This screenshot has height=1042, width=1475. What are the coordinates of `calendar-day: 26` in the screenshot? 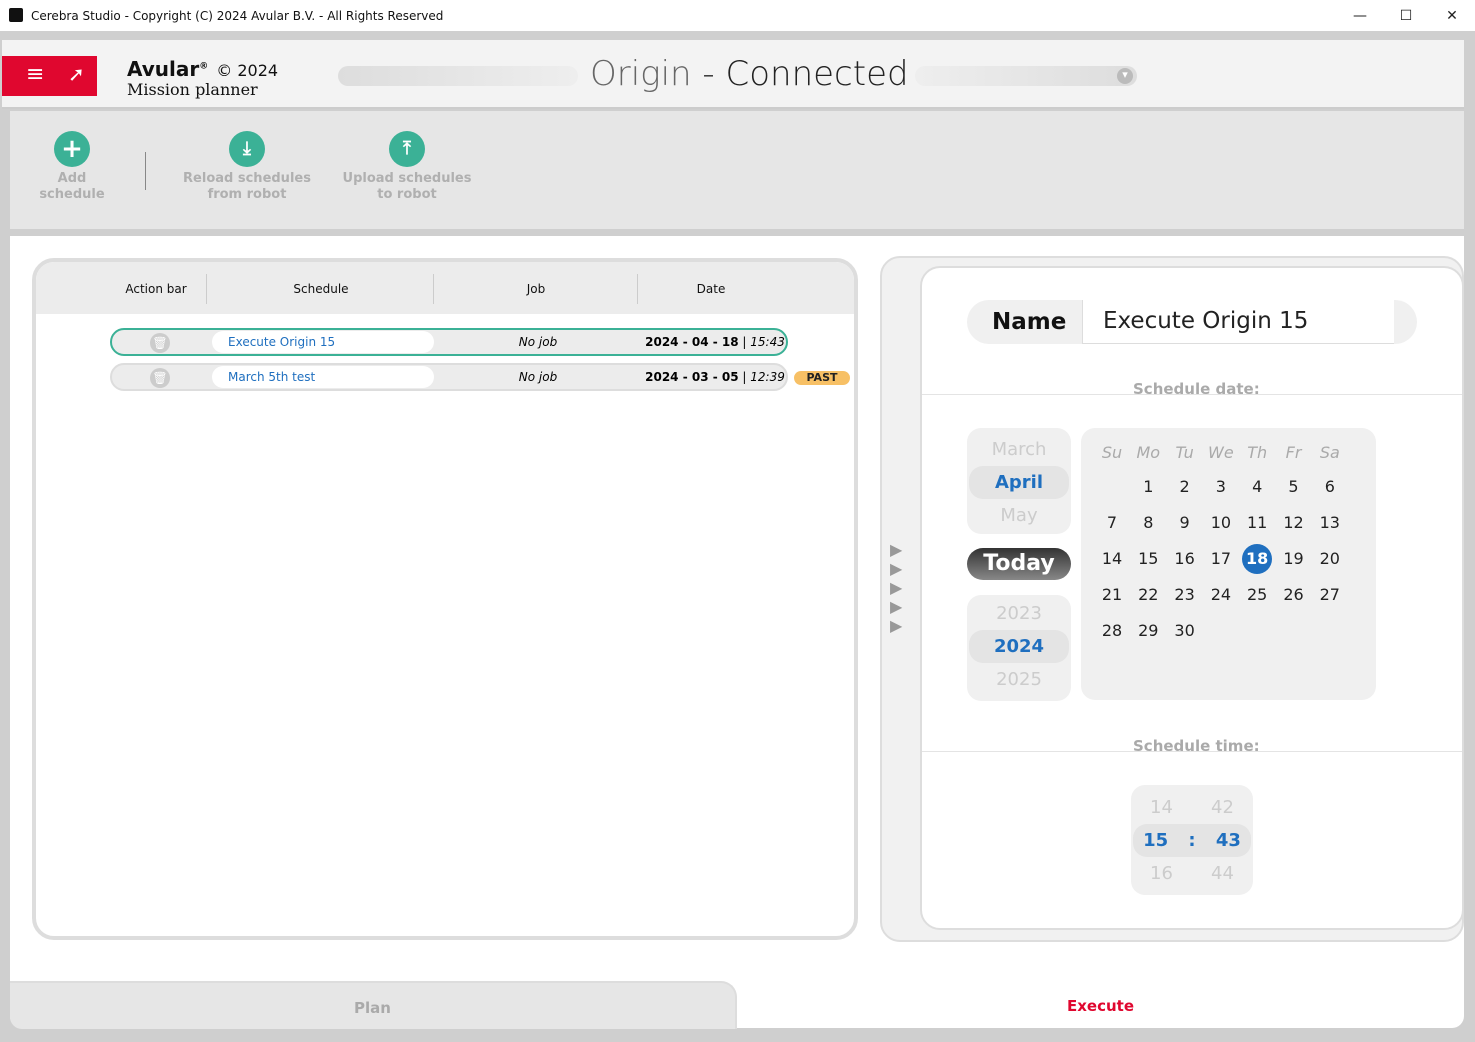 It's located at (1294, 595).